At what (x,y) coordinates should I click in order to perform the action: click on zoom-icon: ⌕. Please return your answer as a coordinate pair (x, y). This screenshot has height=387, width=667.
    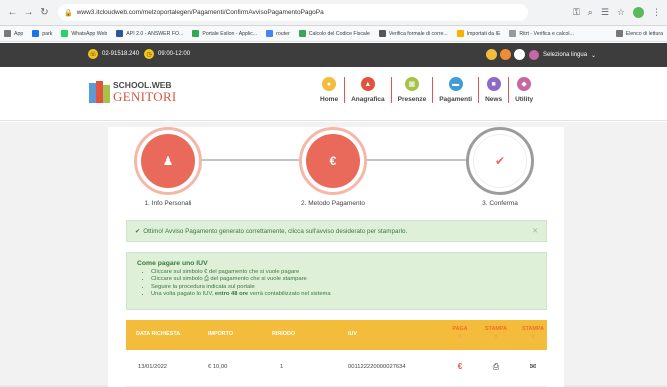
    Looking at the image, I should click on (590, 12).